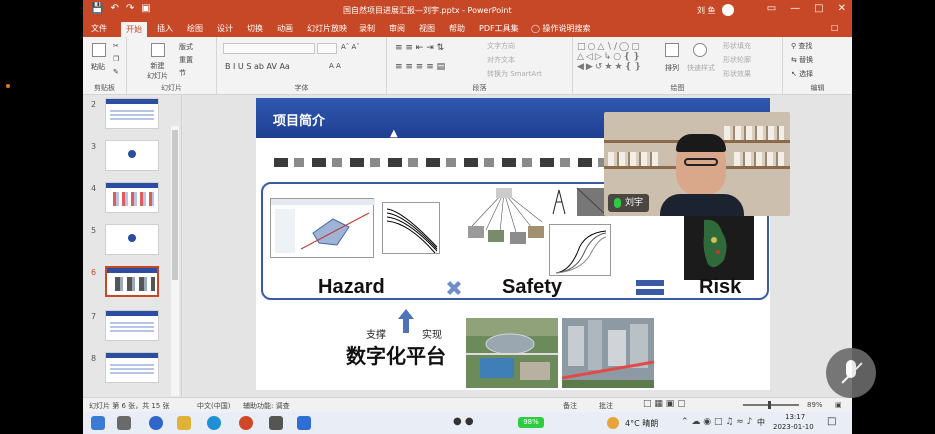  I want to click on reset-button: 重置, so click(186, 60).